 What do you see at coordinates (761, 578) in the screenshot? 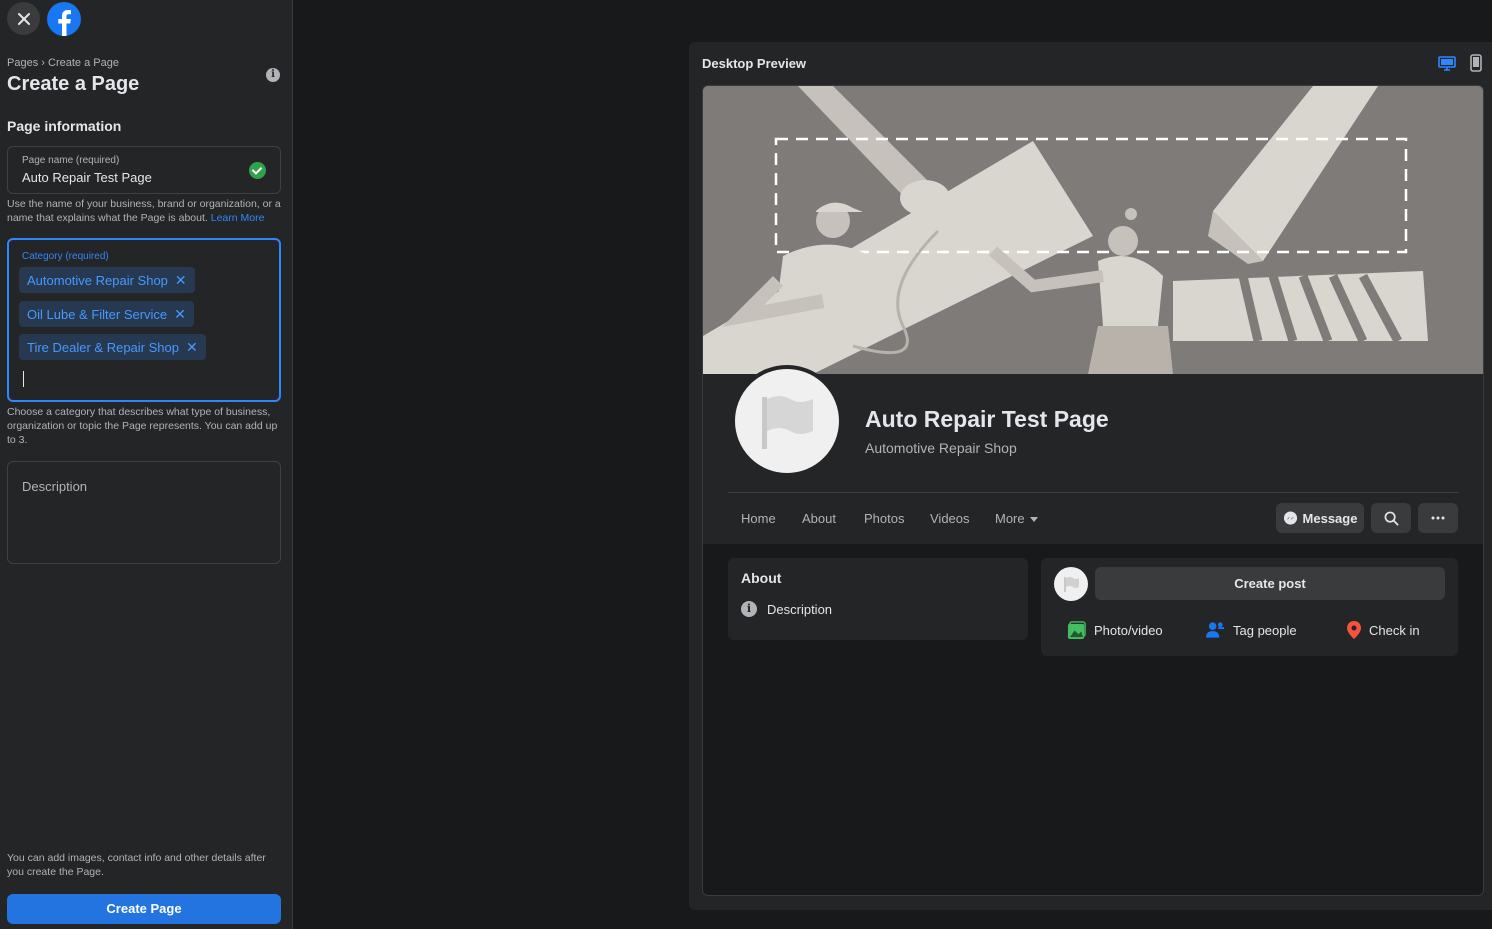
I see `about-title: About` at bounding box center [761, 578].